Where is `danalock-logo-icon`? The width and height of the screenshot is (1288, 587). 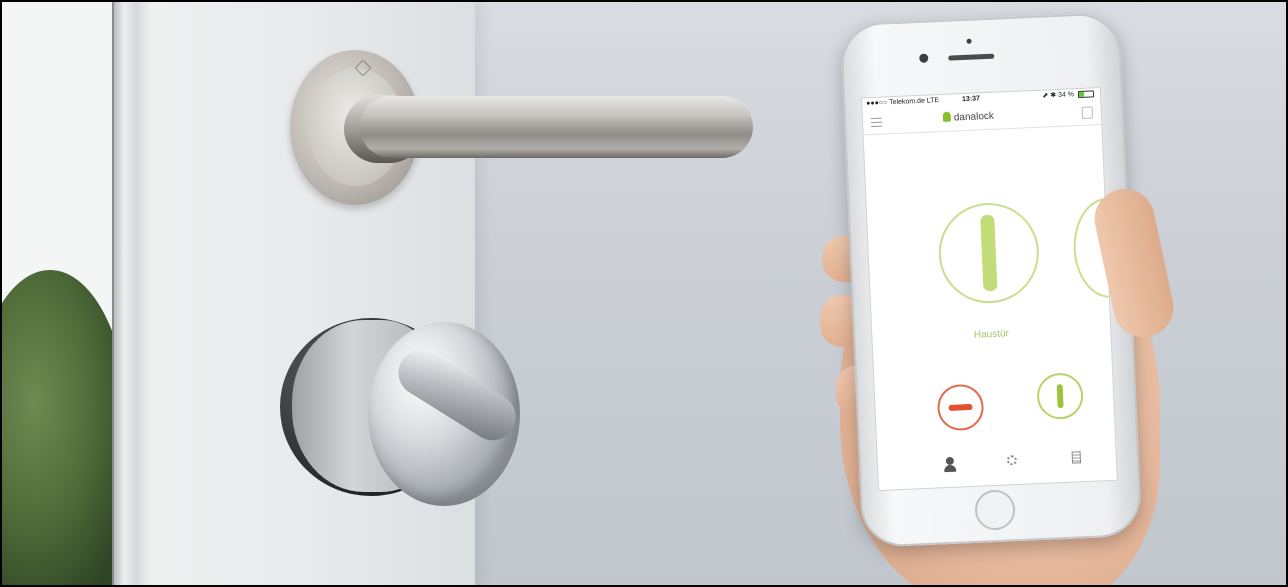
danalock-logo-icon is located at coordinates (947, 116).